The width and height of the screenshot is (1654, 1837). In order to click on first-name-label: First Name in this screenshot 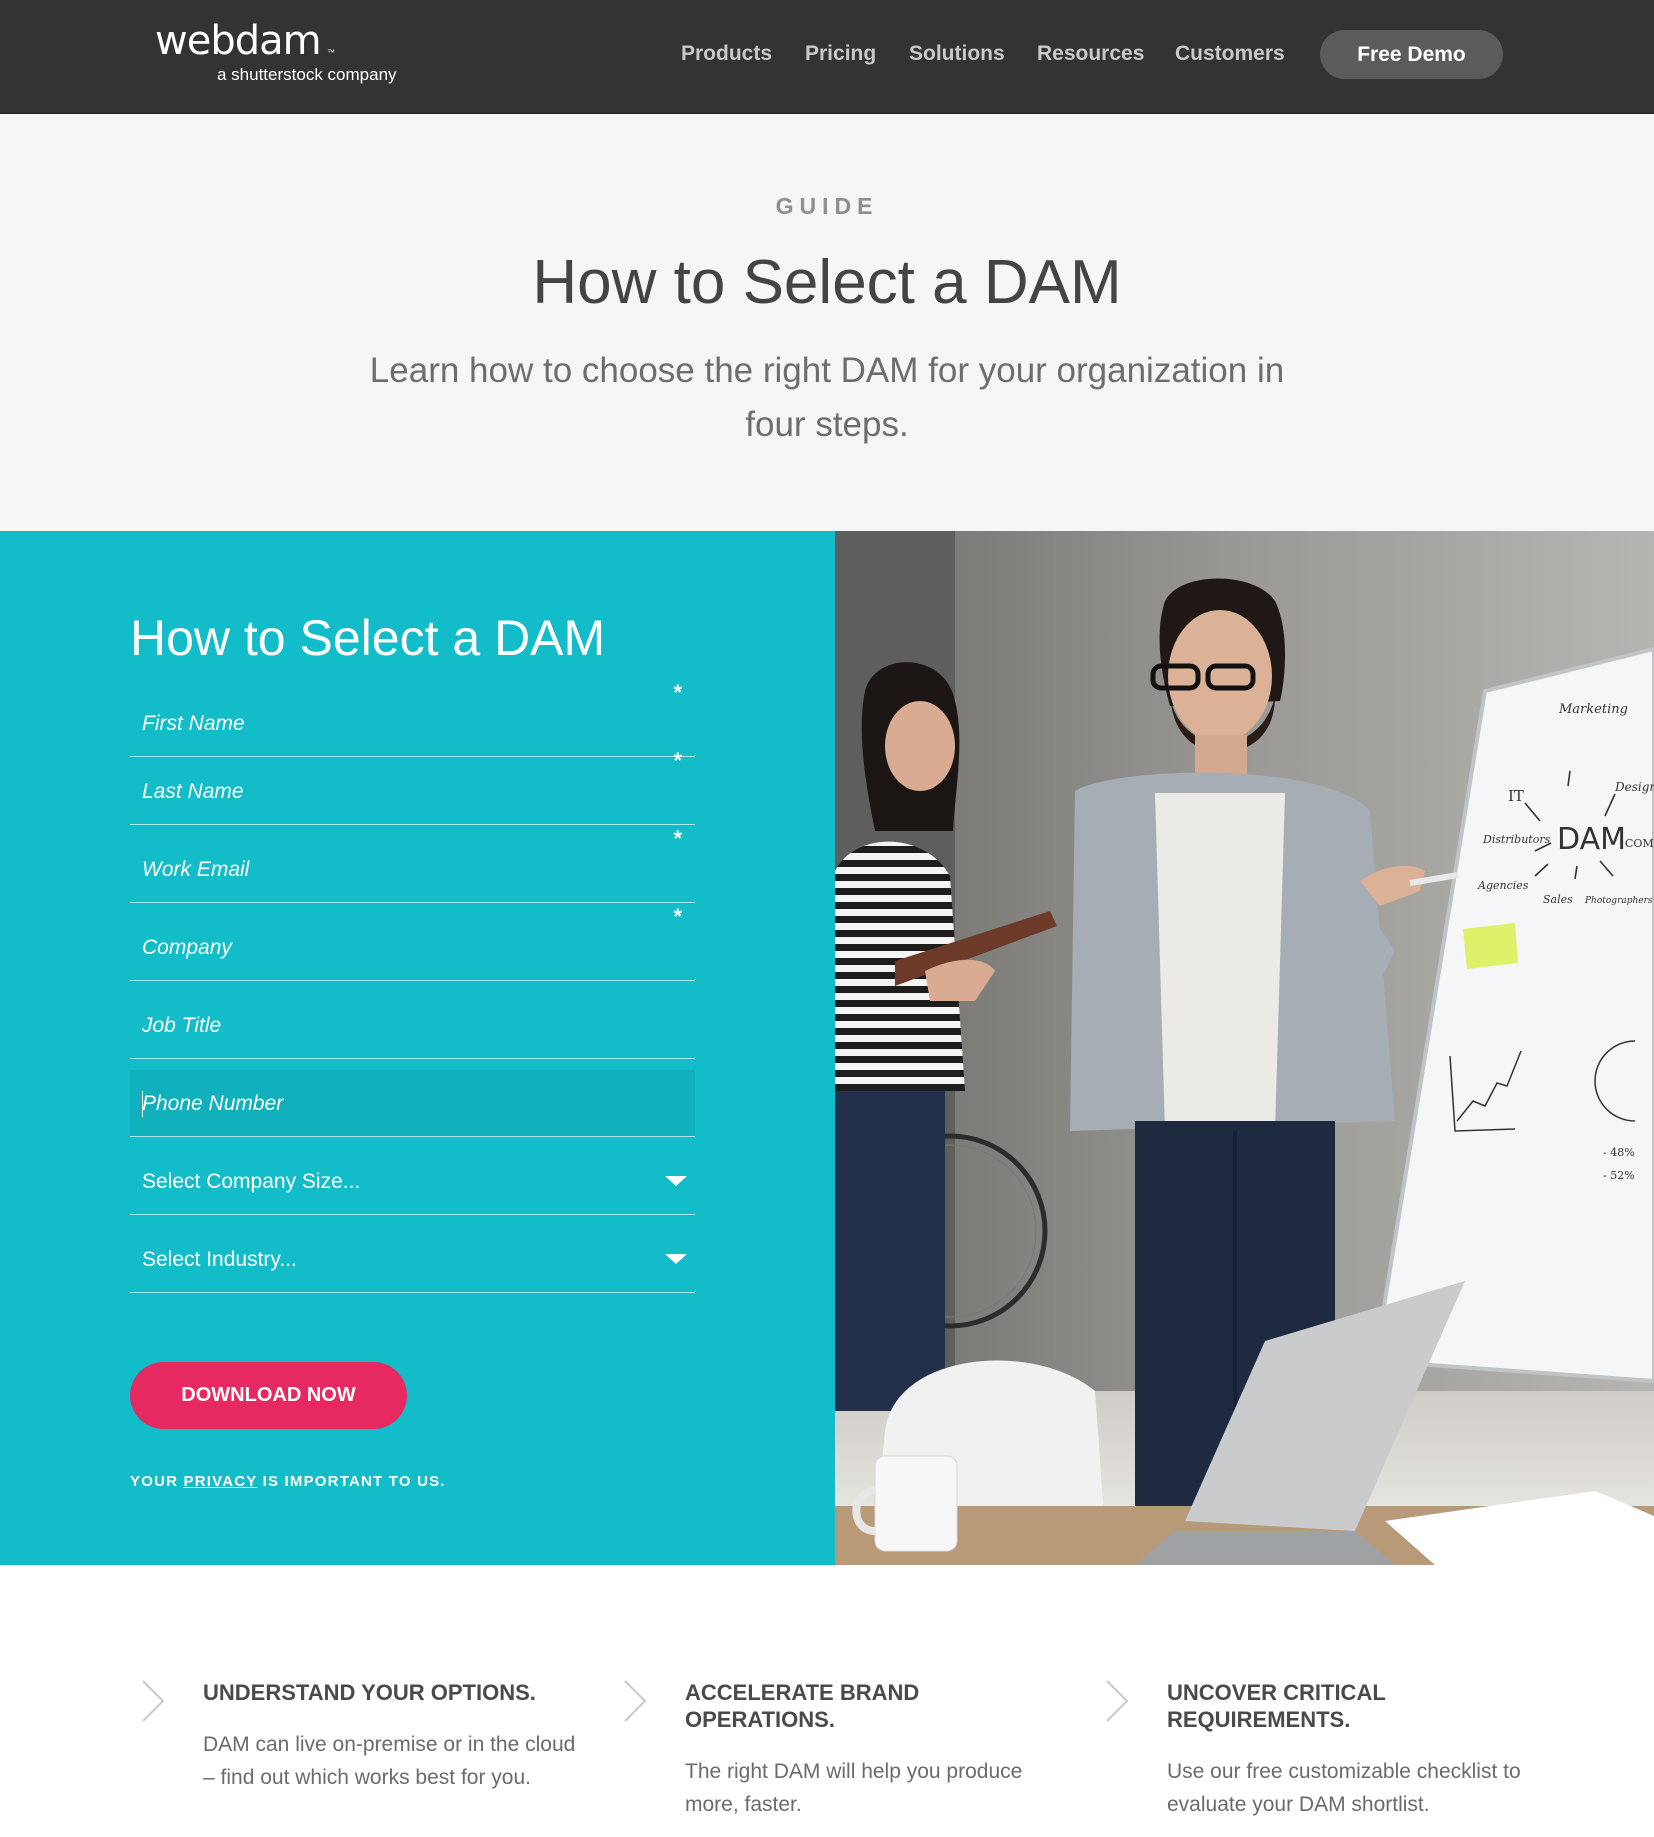, I will do `click(193, 723)`.